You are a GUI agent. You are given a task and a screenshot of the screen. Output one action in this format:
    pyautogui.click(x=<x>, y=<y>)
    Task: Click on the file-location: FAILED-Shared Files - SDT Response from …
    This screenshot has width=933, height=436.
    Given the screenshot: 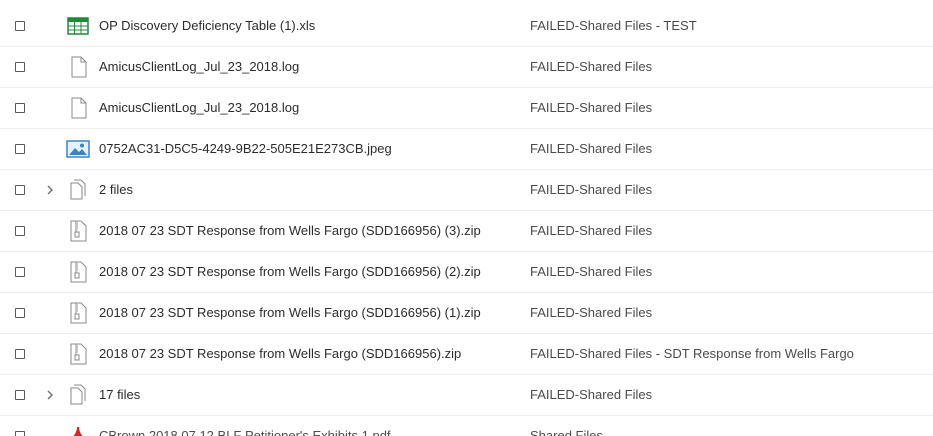 What is the action you would take?
    pyautogui.click(x=692, y=353)
    